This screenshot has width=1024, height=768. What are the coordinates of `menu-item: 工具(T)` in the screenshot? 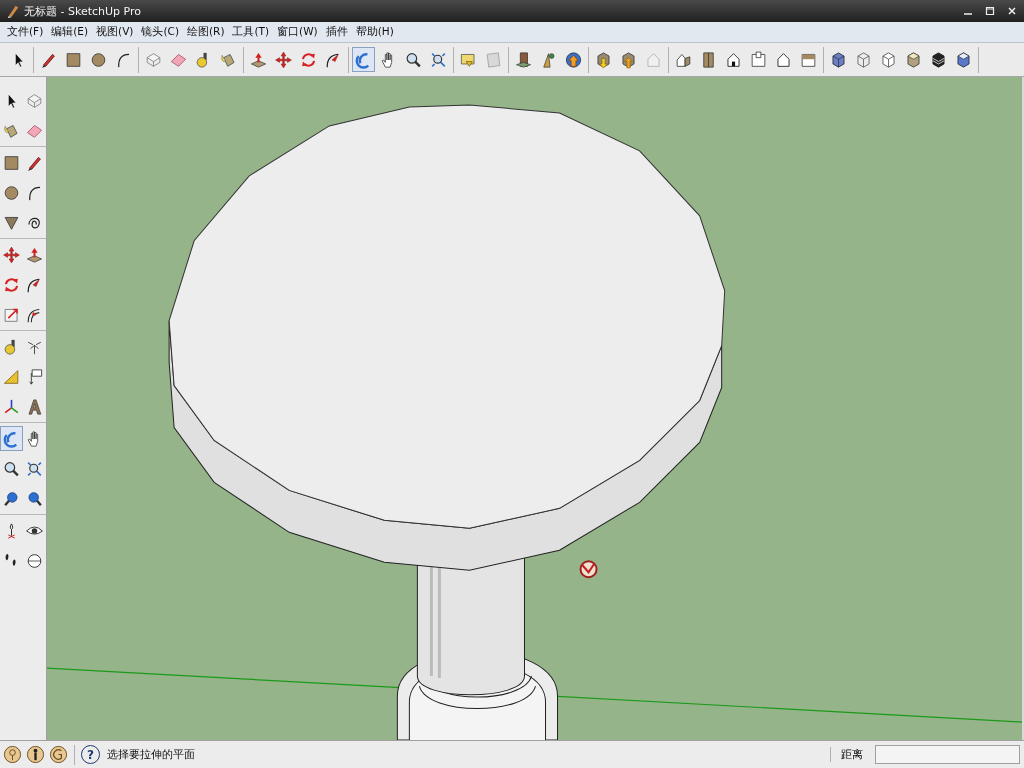 It's located at (251, 32).